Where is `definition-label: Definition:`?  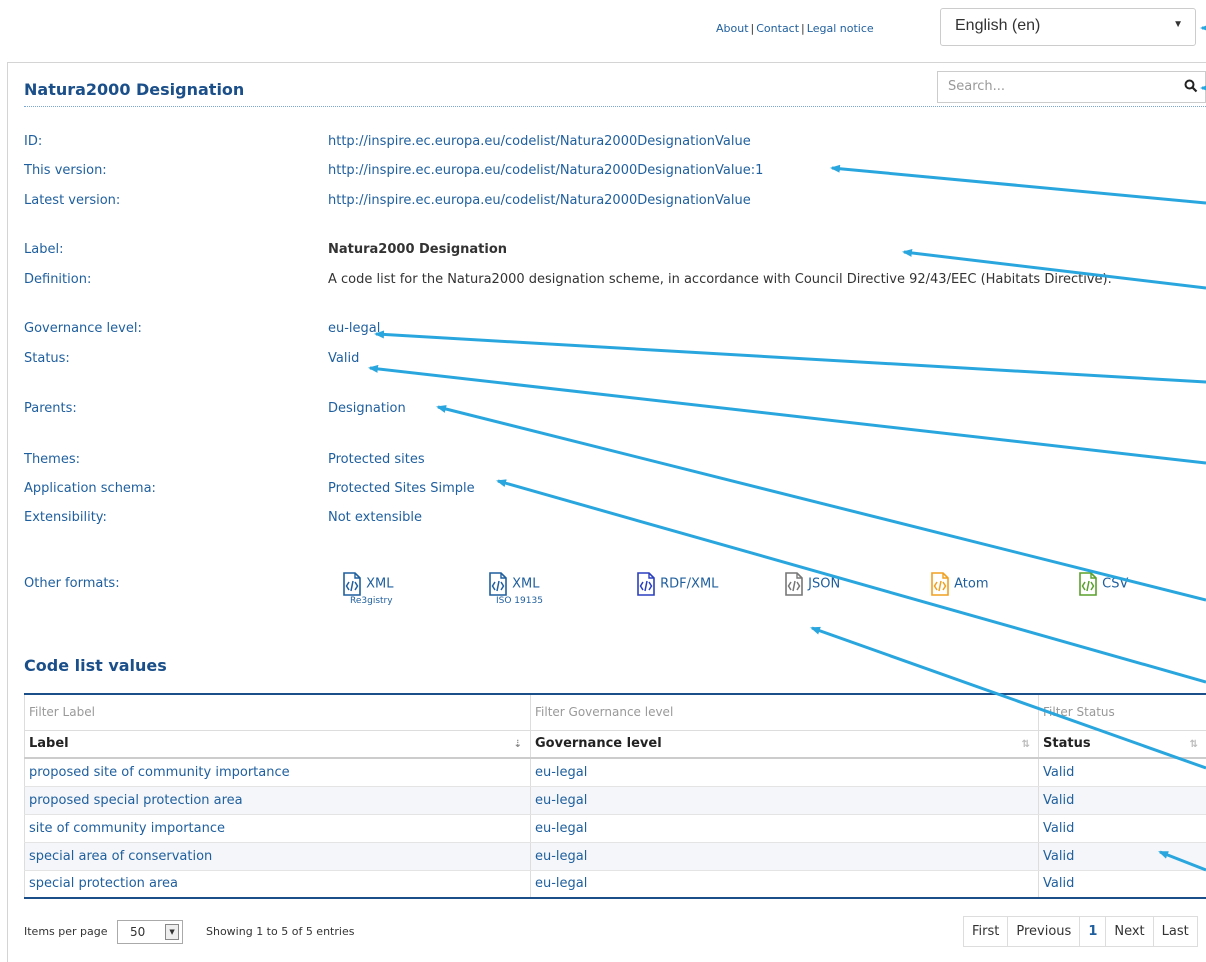 definition-label: Definition: is located at coordinates (57, 279).